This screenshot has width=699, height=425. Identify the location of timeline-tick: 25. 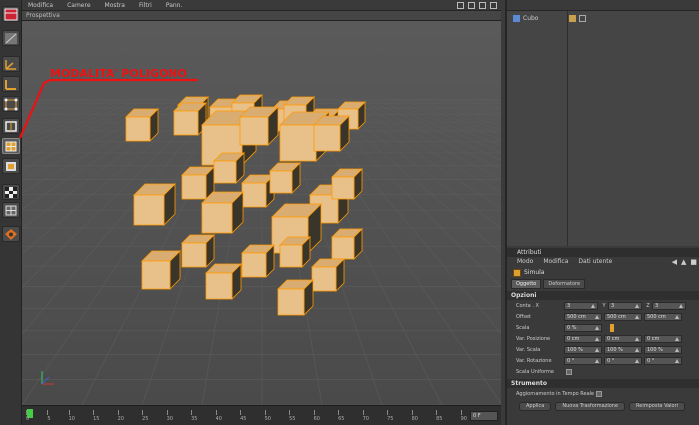
(145, 416).